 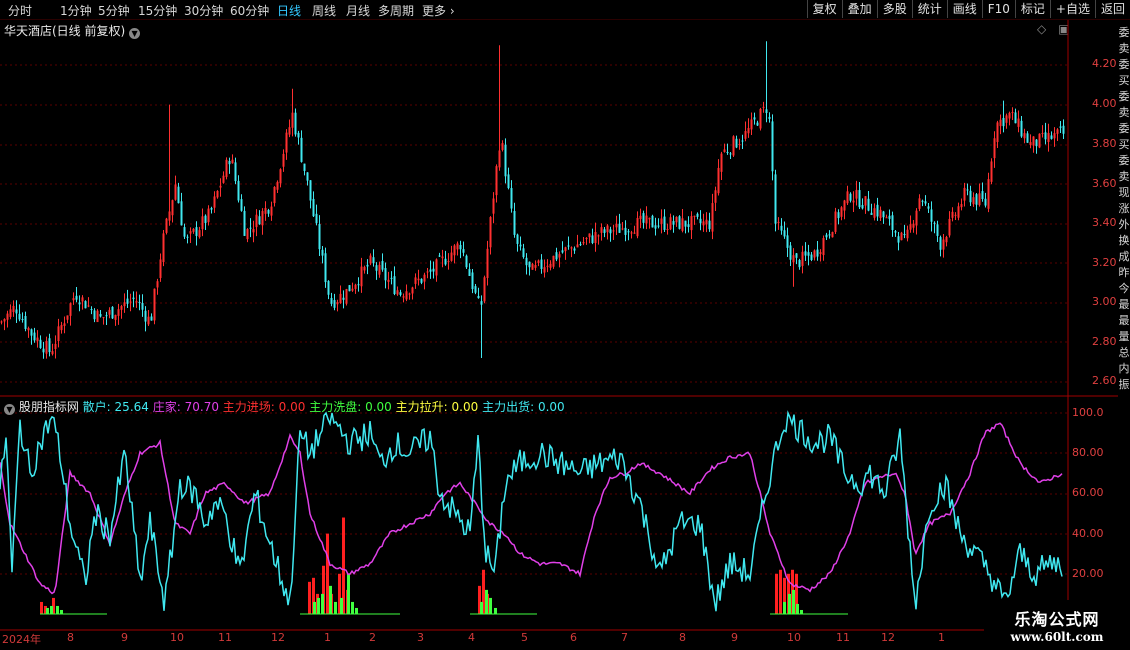 I want to click on date-label: 9, so click(x=124, y=637).